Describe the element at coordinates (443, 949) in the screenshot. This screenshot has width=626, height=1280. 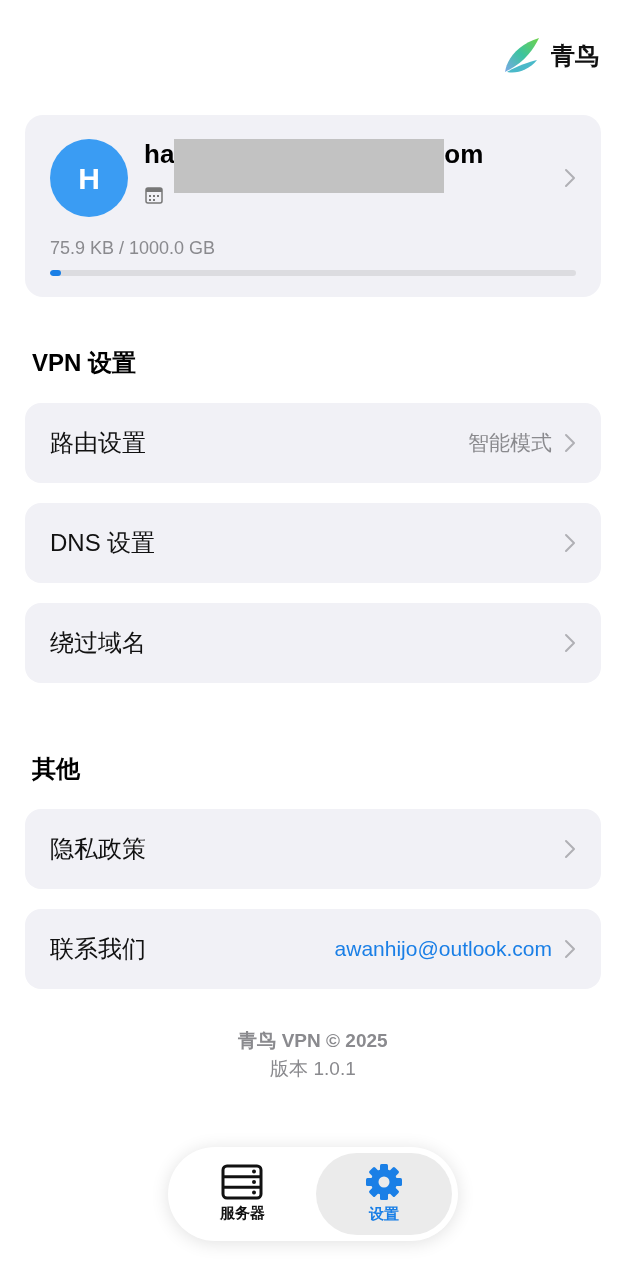
I see `email-link: awanhijo@outlook.com` at that location.